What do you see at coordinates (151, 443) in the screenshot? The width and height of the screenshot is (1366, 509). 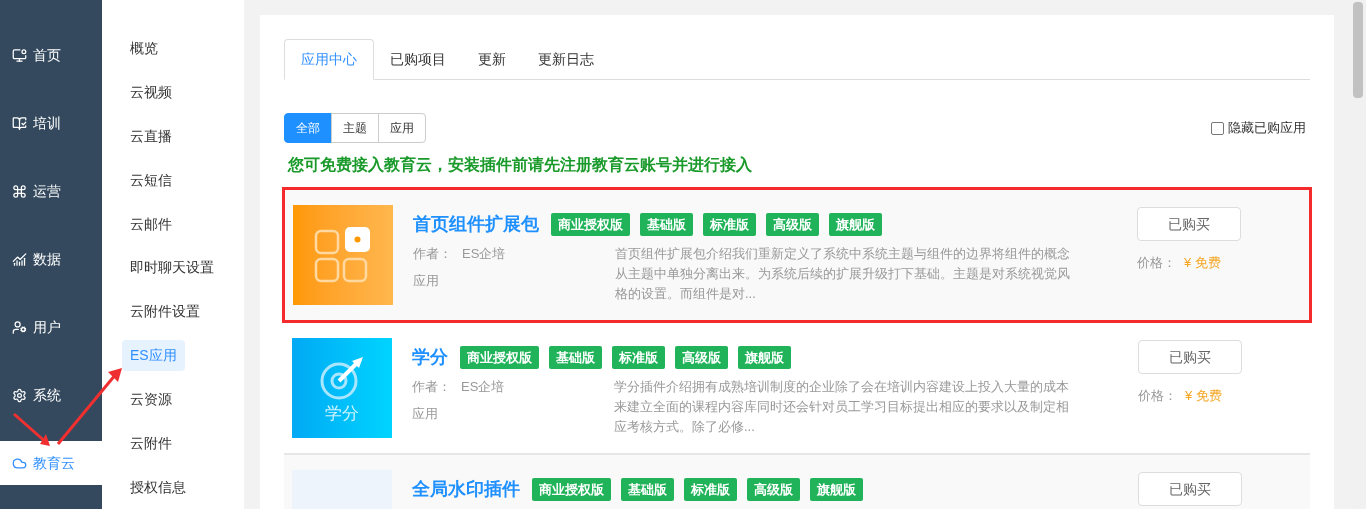 I see `submenu-item: 云附件` at bounding box center [151, 443].